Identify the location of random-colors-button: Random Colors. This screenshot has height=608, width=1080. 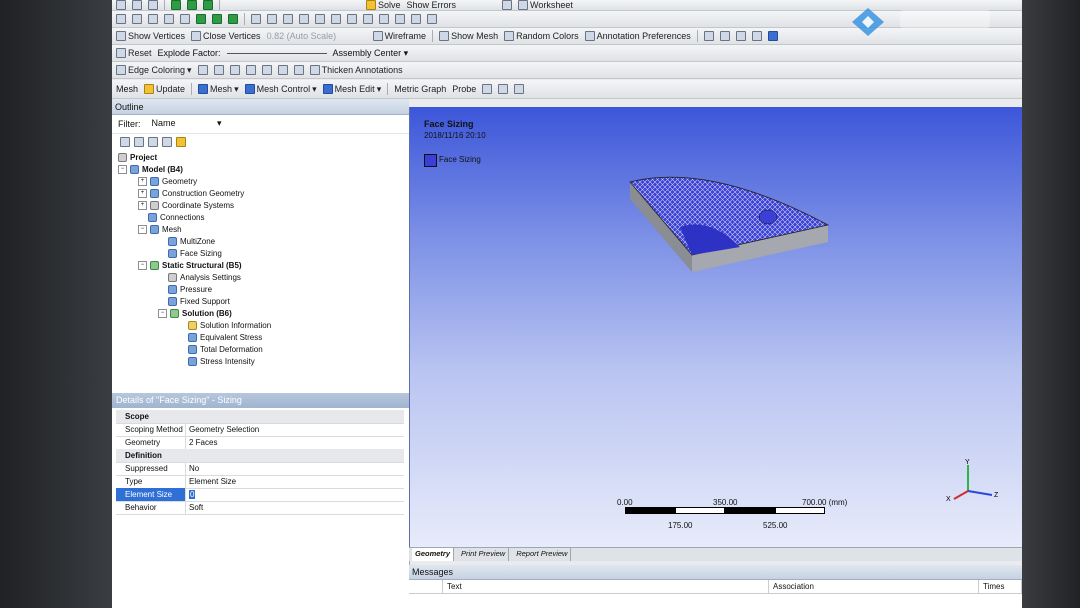
(541, 36).